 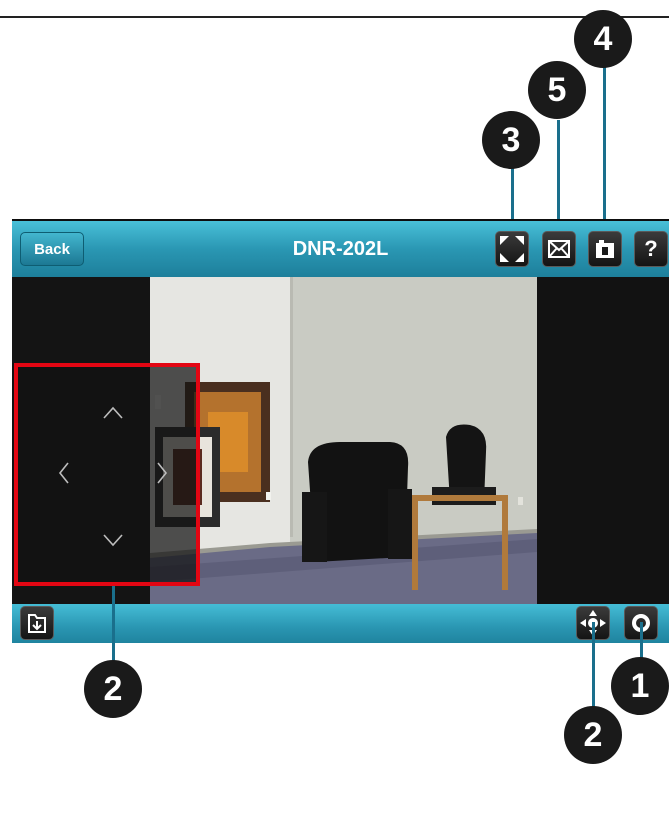 I want to click on envelope-icon, so click(x=559, y=249).